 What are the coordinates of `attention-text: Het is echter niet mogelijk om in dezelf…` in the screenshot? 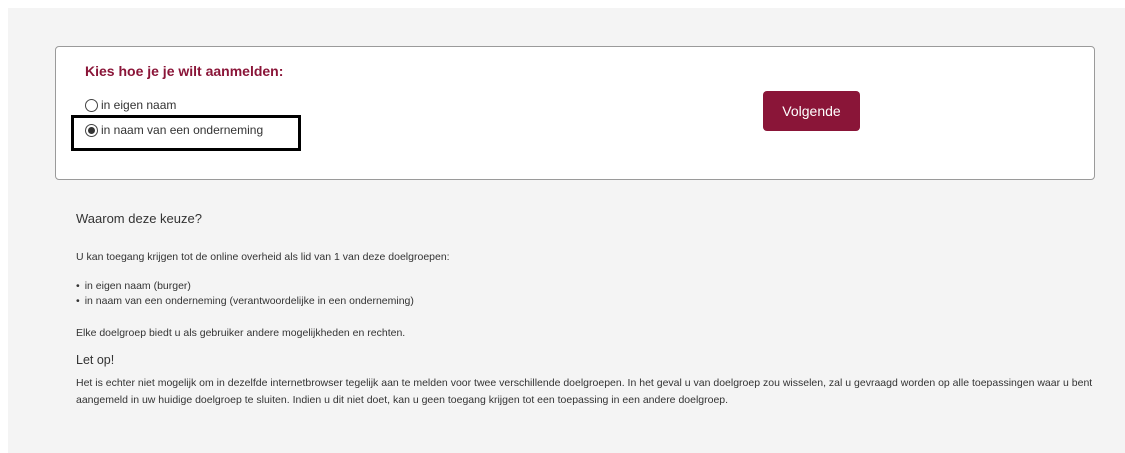 It's located at (584, 391).